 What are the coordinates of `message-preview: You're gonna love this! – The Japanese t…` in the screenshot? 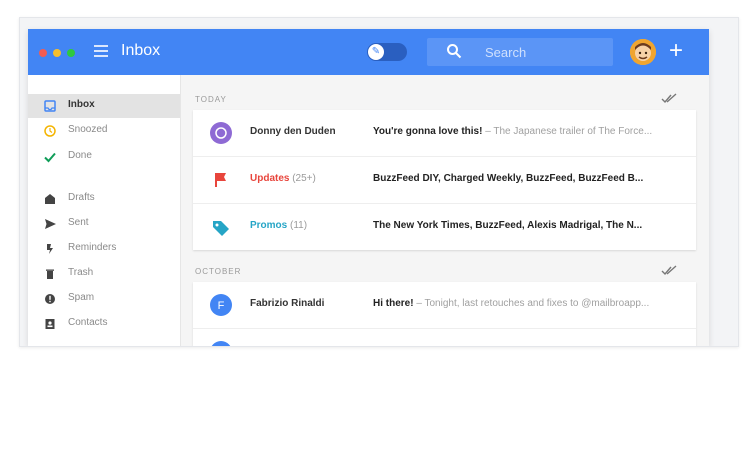 It's located at (528, 131).